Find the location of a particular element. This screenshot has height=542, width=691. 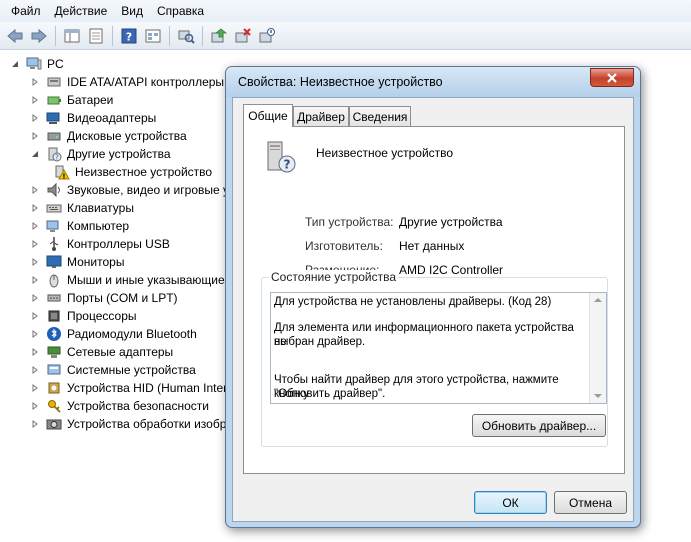

tree-item: IDE ATA/ATAPI контроллеры is located at coordinates (127, 82).